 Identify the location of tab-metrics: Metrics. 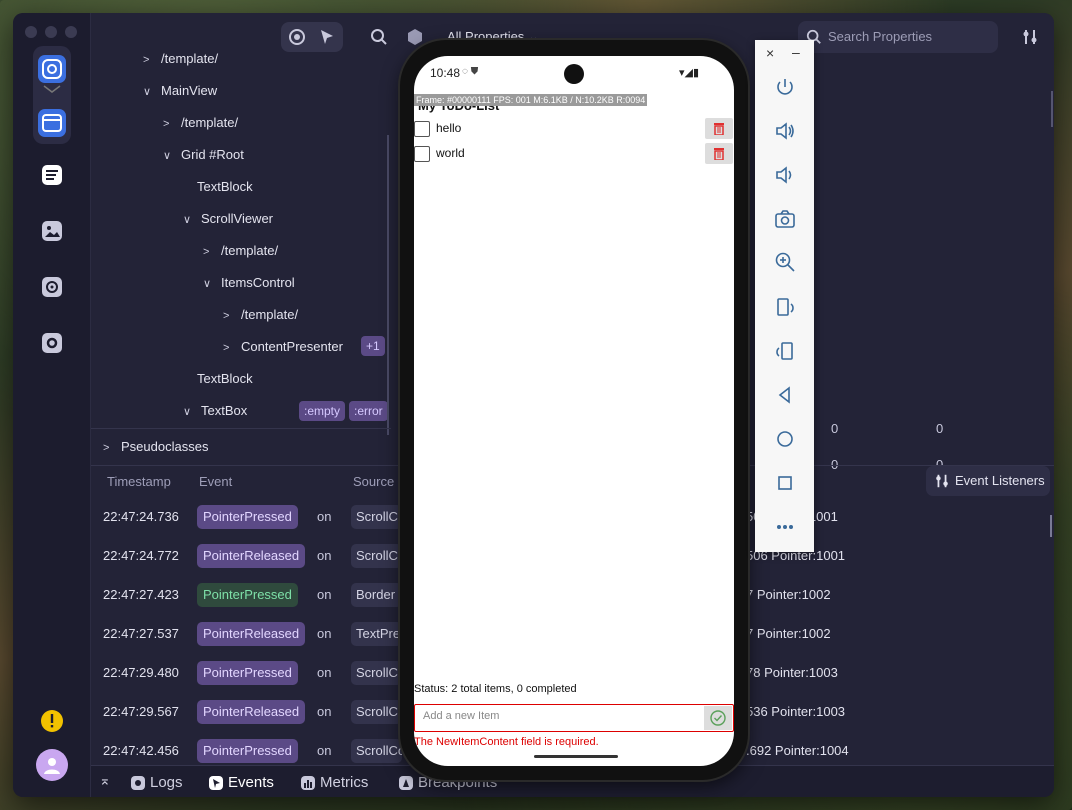
(334, 783).